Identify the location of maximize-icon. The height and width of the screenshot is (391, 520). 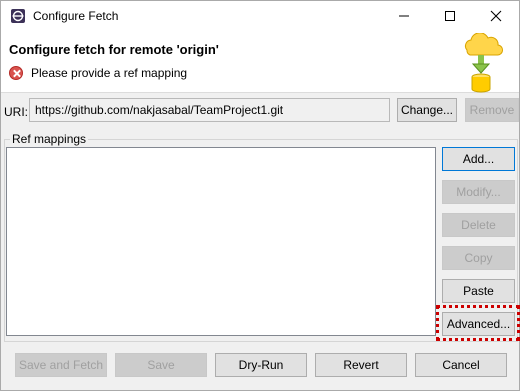
(450, 16).